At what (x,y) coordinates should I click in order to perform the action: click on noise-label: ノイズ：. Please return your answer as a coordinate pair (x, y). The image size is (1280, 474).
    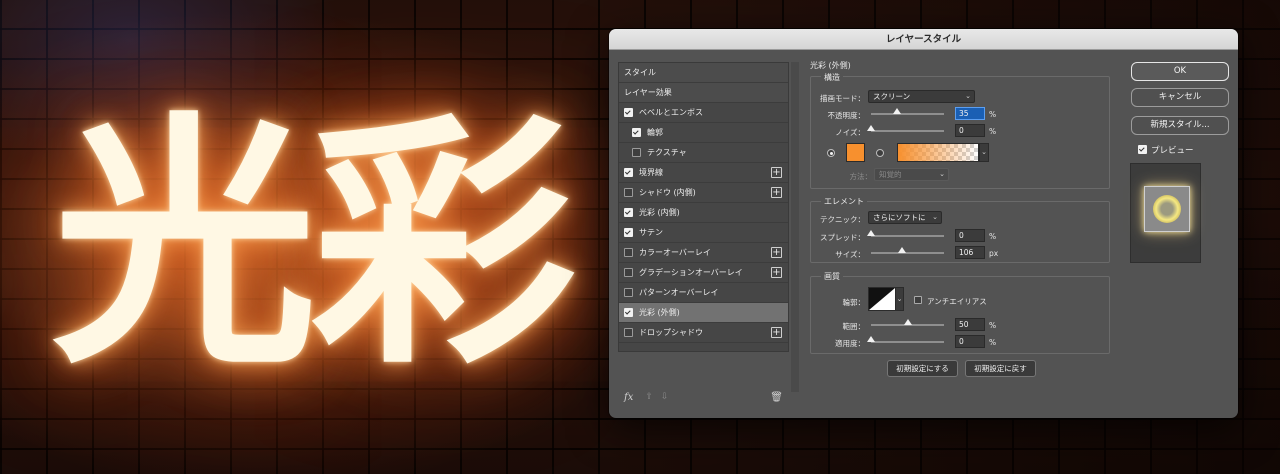
    Looking at the image, I should click on (850, 132).